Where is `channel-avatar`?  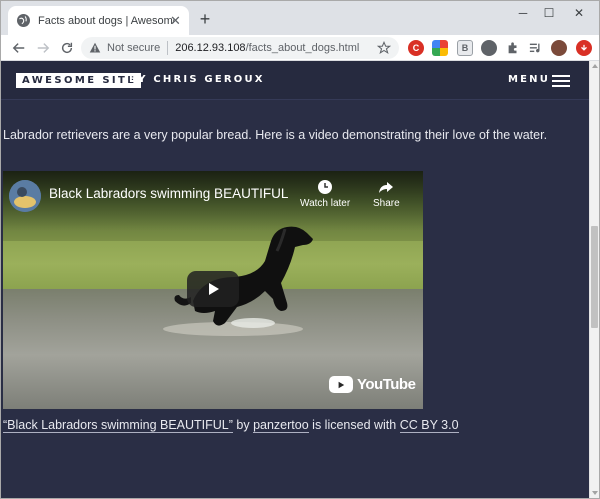 channel-avatar is located at coordinates (25, 196).